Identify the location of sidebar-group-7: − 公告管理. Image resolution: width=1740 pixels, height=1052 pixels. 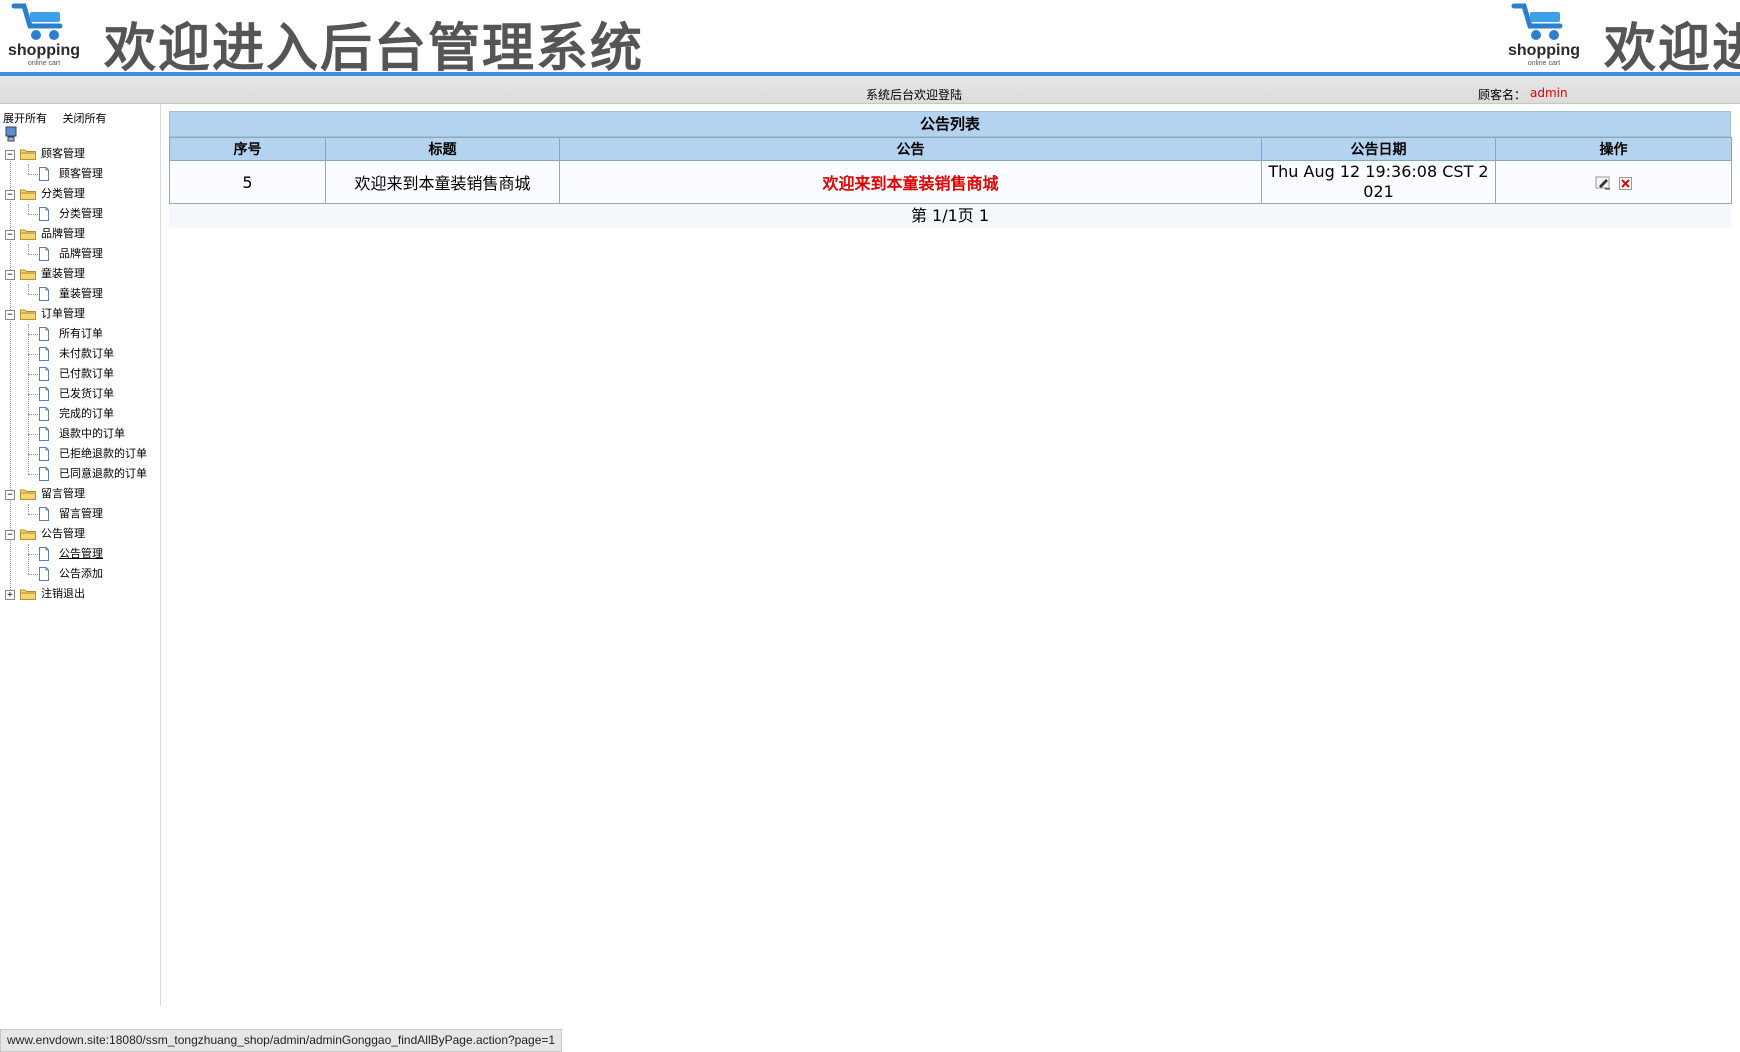
(80, 534).